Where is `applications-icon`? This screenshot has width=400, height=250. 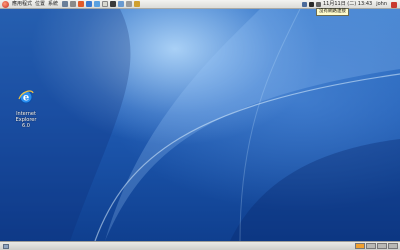 applications-icon is located at coordinates (5, 4).